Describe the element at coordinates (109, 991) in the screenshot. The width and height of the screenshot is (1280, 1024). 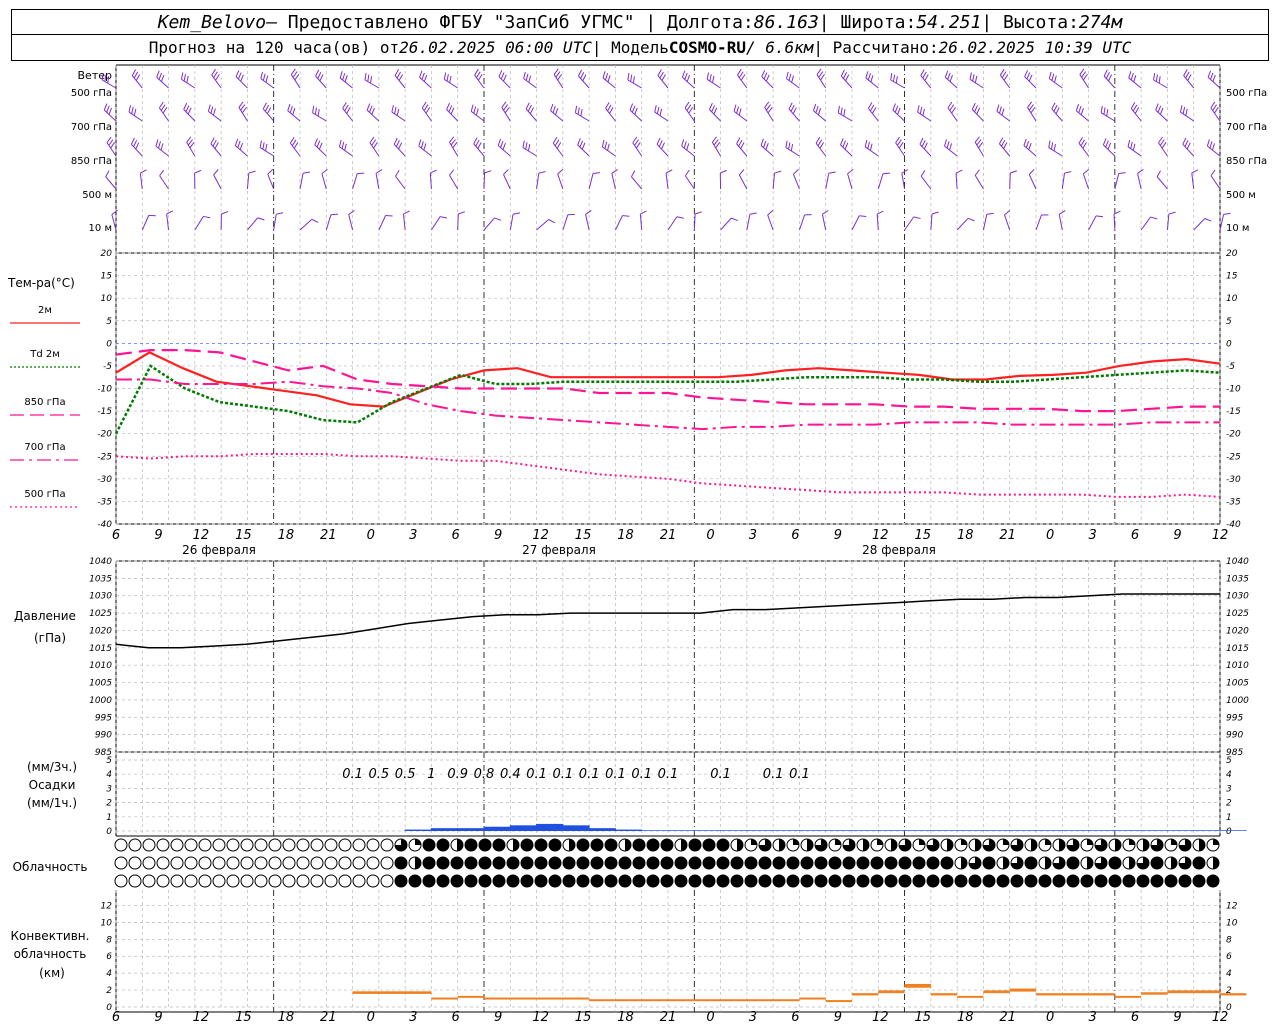
I see `convective-ytick-left: 2` at that location.